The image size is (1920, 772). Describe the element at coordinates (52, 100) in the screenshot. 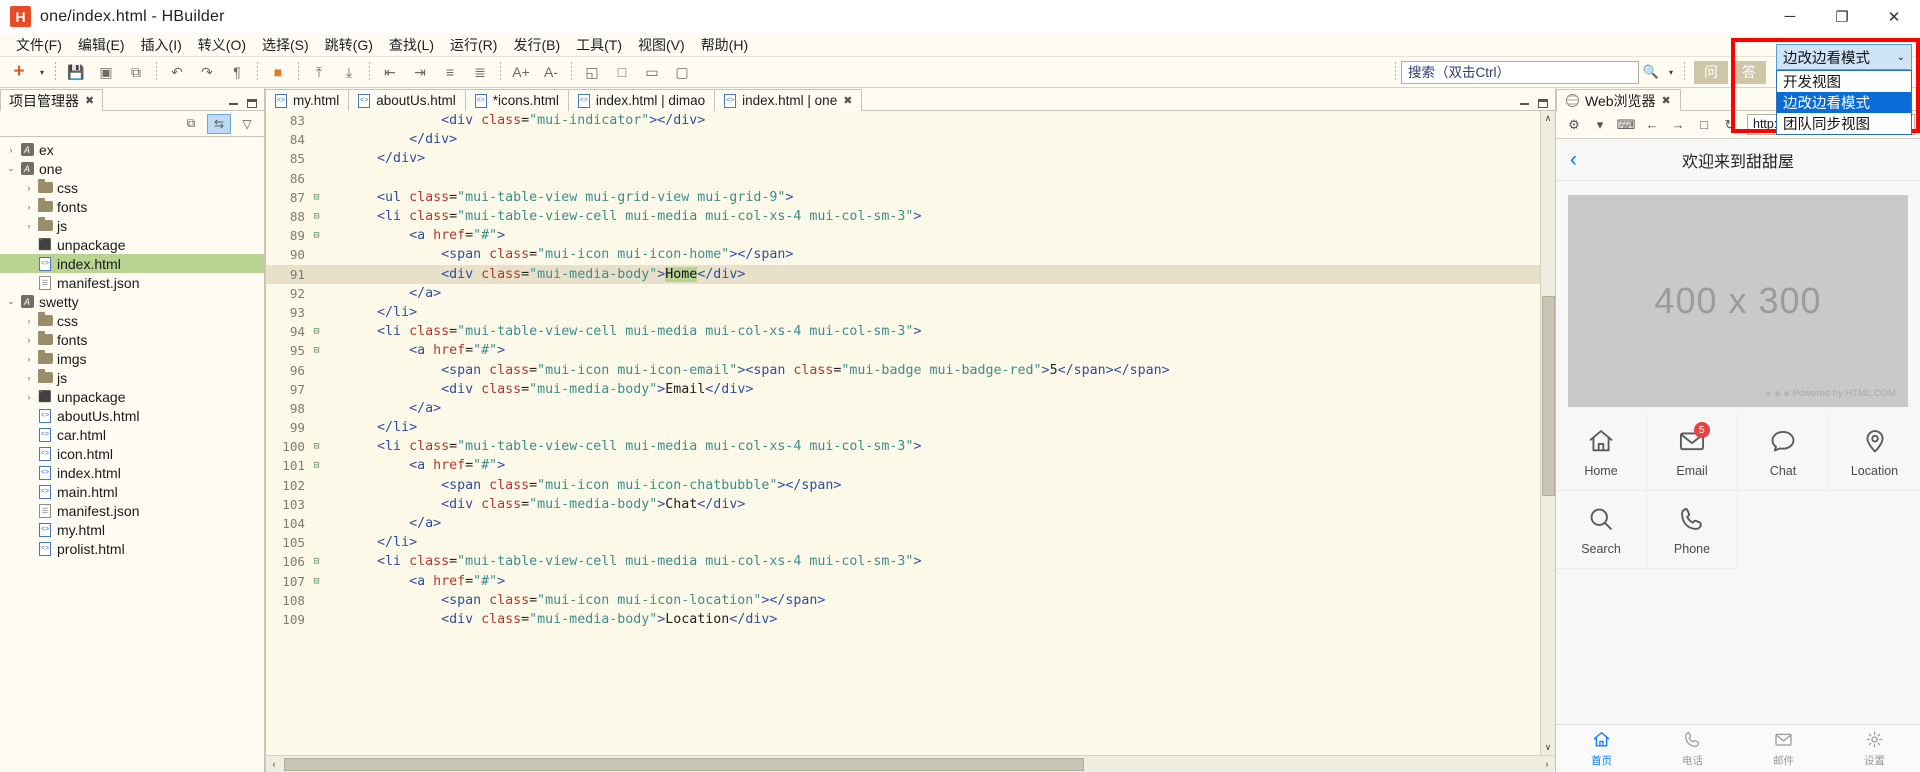

I see `tab-project-explorer: 项目管理器 ✖` at that location.